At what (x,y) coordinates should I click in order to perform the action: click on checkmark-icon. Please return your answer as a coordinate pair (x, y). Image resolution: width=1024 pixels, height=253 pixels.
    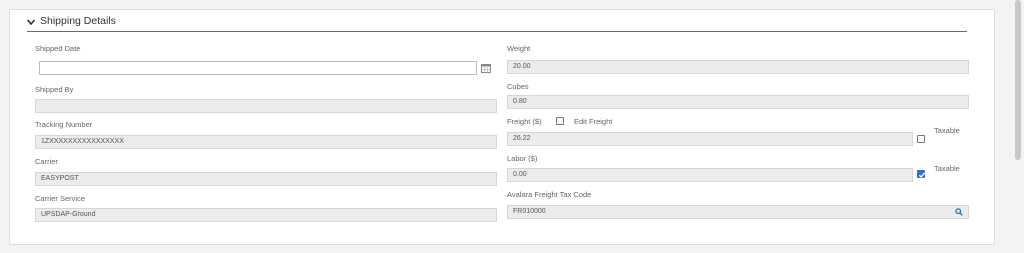
    Looking at the image, I should click on (922, 175).